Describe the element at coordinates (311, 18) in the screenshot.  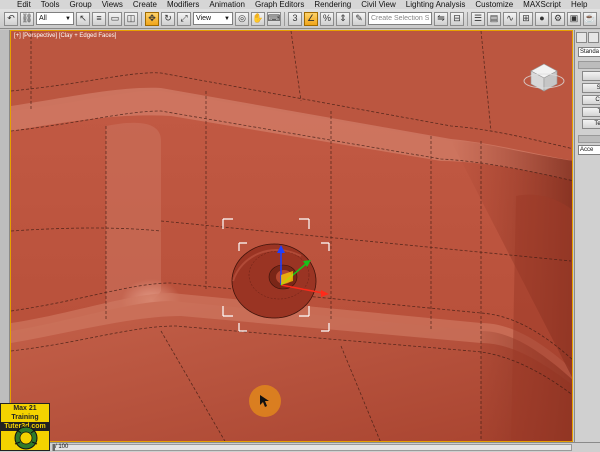
I see `angle-snap-icon: ∠` at that location.